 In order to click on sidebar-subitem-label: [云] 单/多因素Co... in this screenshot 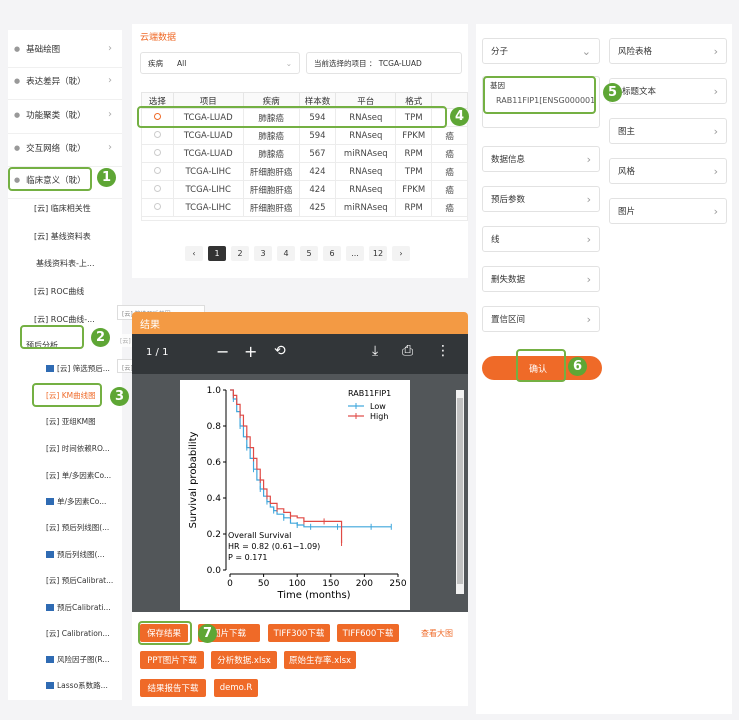, I will do `click(79, 475)`.